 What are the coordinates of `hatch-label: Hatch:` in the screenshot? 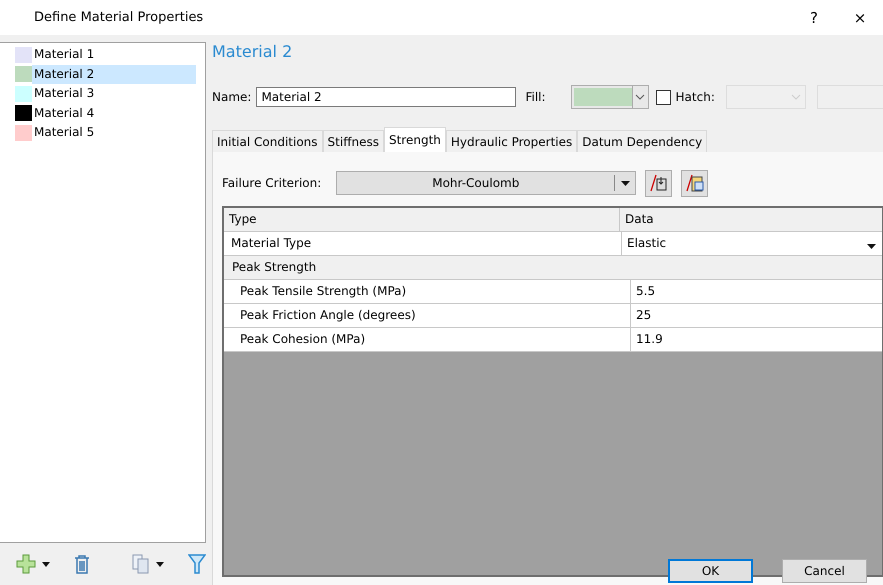 It's located at (695, 97).